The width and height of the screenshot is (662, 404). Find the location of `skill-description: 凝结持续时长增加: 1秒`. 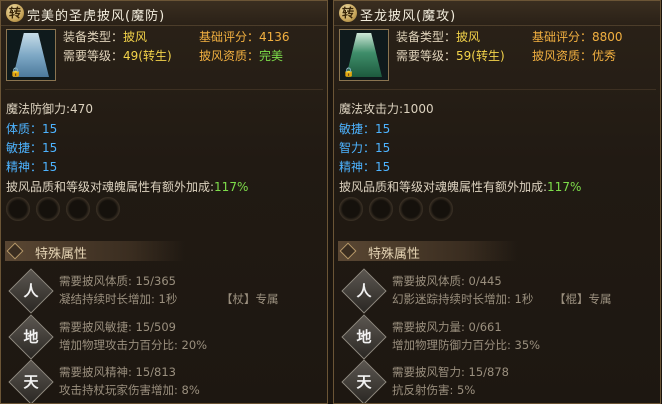

skill-description: 凝结持续时长增加: 1秒 is located at coordinates (118, 299).